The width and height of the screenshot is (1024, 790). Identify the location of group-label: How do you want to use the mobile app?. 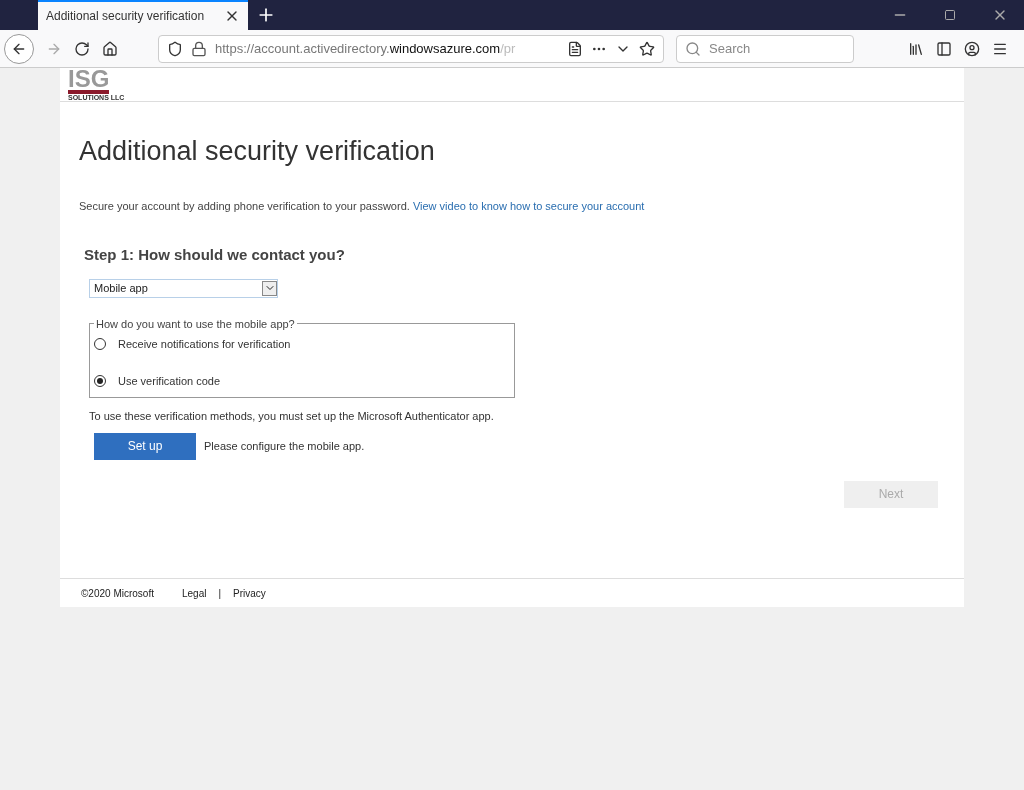
(195, 324).